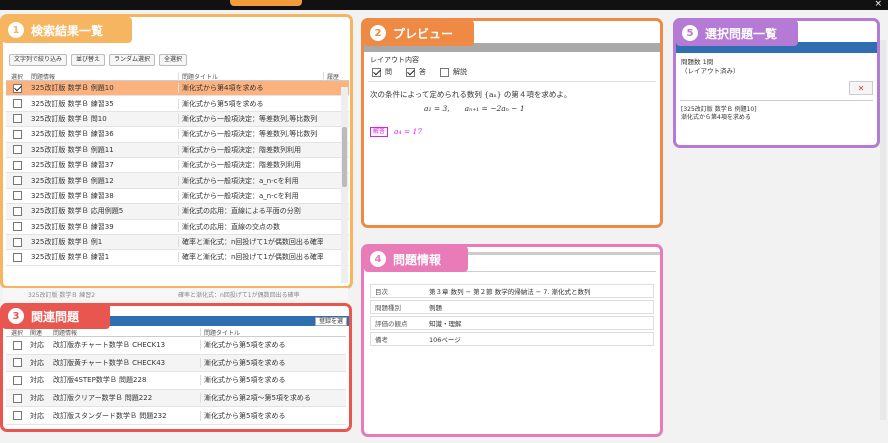  What do you see at coordinates (77, 211) in the screenshot?
I see `row-question: 325改訂版 数学Ｂ 応用例題5` at bounding box center [77, 211].